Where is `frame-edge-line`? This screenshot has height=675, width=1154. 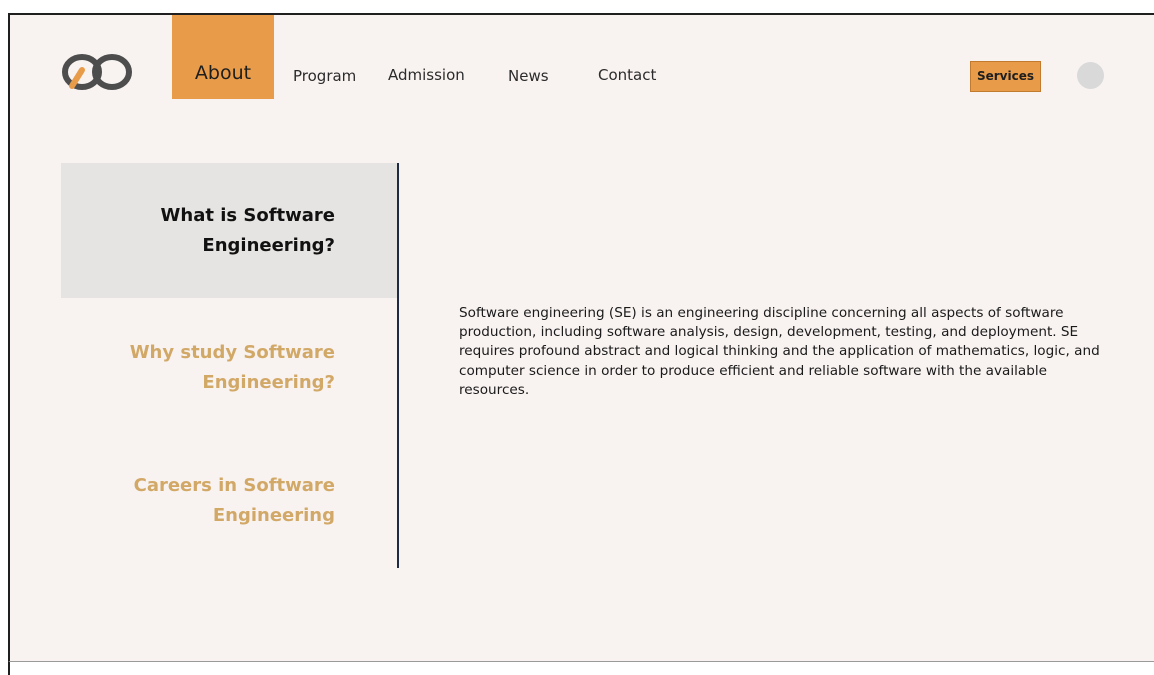 frame-edge-line is located at coordinates (9, 668).